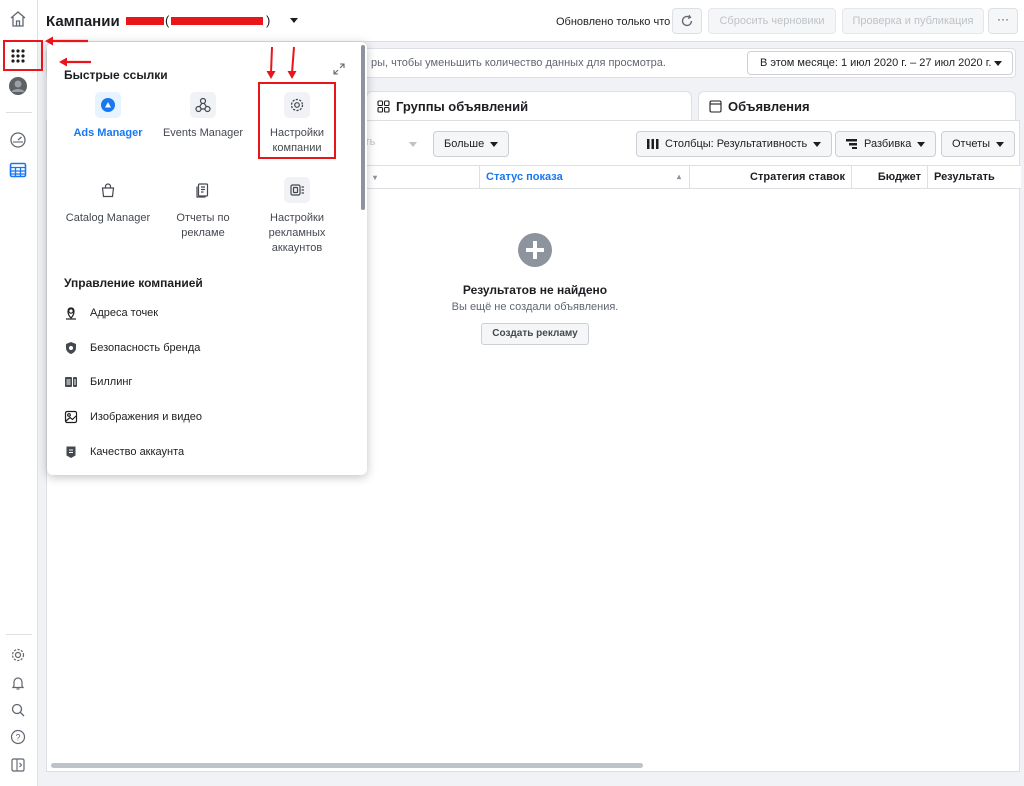 Image resolution: width=1024 pixels, height=786 pixels. I want to click on quick-link-ads-manager: Ads Manager, so click(108, 116).